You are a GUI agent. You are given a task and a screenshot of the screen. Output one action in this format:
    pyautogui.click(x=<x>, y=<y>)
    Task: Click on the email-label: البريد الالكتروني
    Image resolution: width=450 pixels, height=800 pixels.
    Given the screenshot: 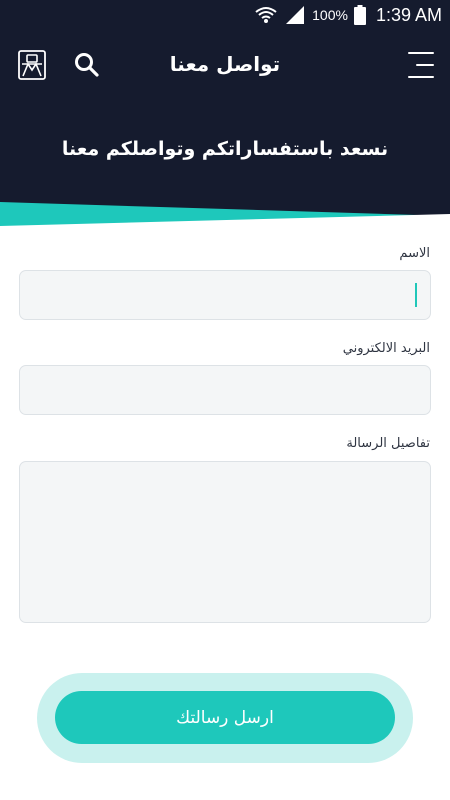 What is the action you would take?
    pyautogui.click(x=386, y=348)
    